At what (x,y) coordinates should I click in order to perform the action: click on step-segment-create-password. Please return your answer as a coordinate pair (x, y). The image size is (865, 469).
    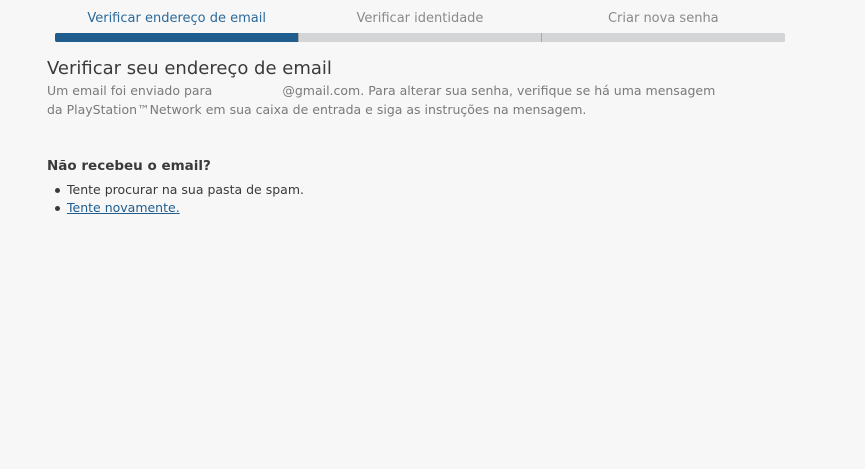
    Looking at the image, I should click on (663, 37).